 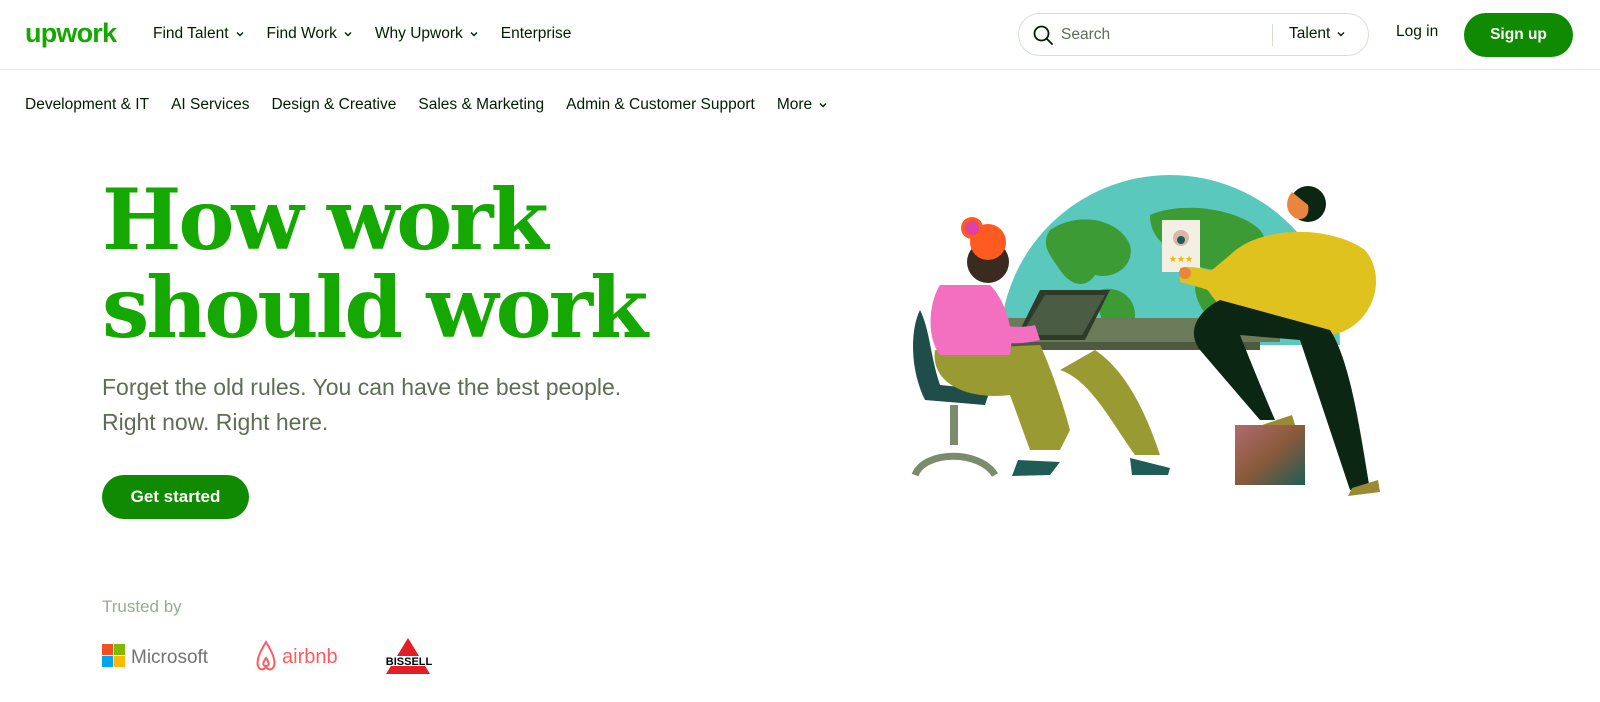 I want to click on get-started-button: Get started, so click(x=175, y=497).